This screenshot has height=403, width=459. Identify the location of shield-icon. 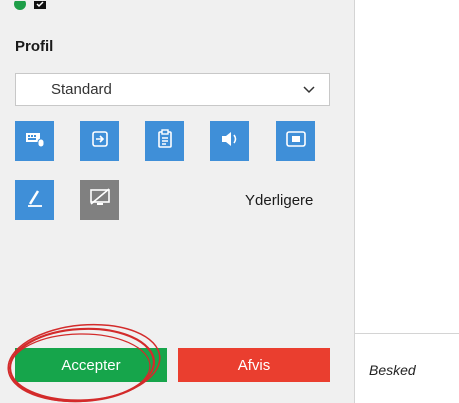
(20, 6).